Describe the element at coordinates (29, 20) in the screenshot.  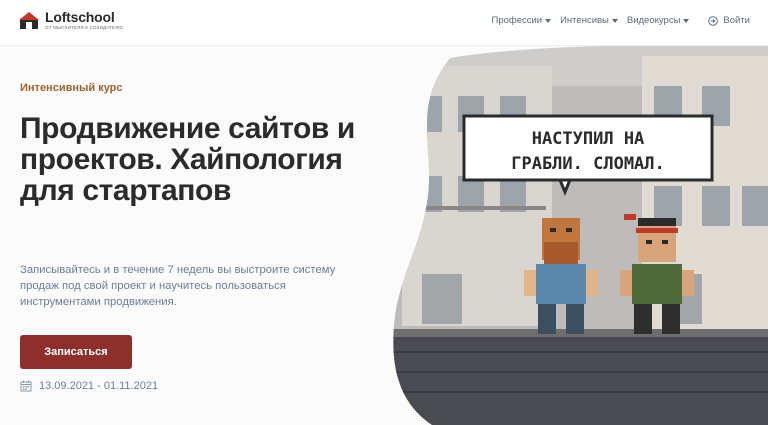
I see `logo-mark-icon` at that location.